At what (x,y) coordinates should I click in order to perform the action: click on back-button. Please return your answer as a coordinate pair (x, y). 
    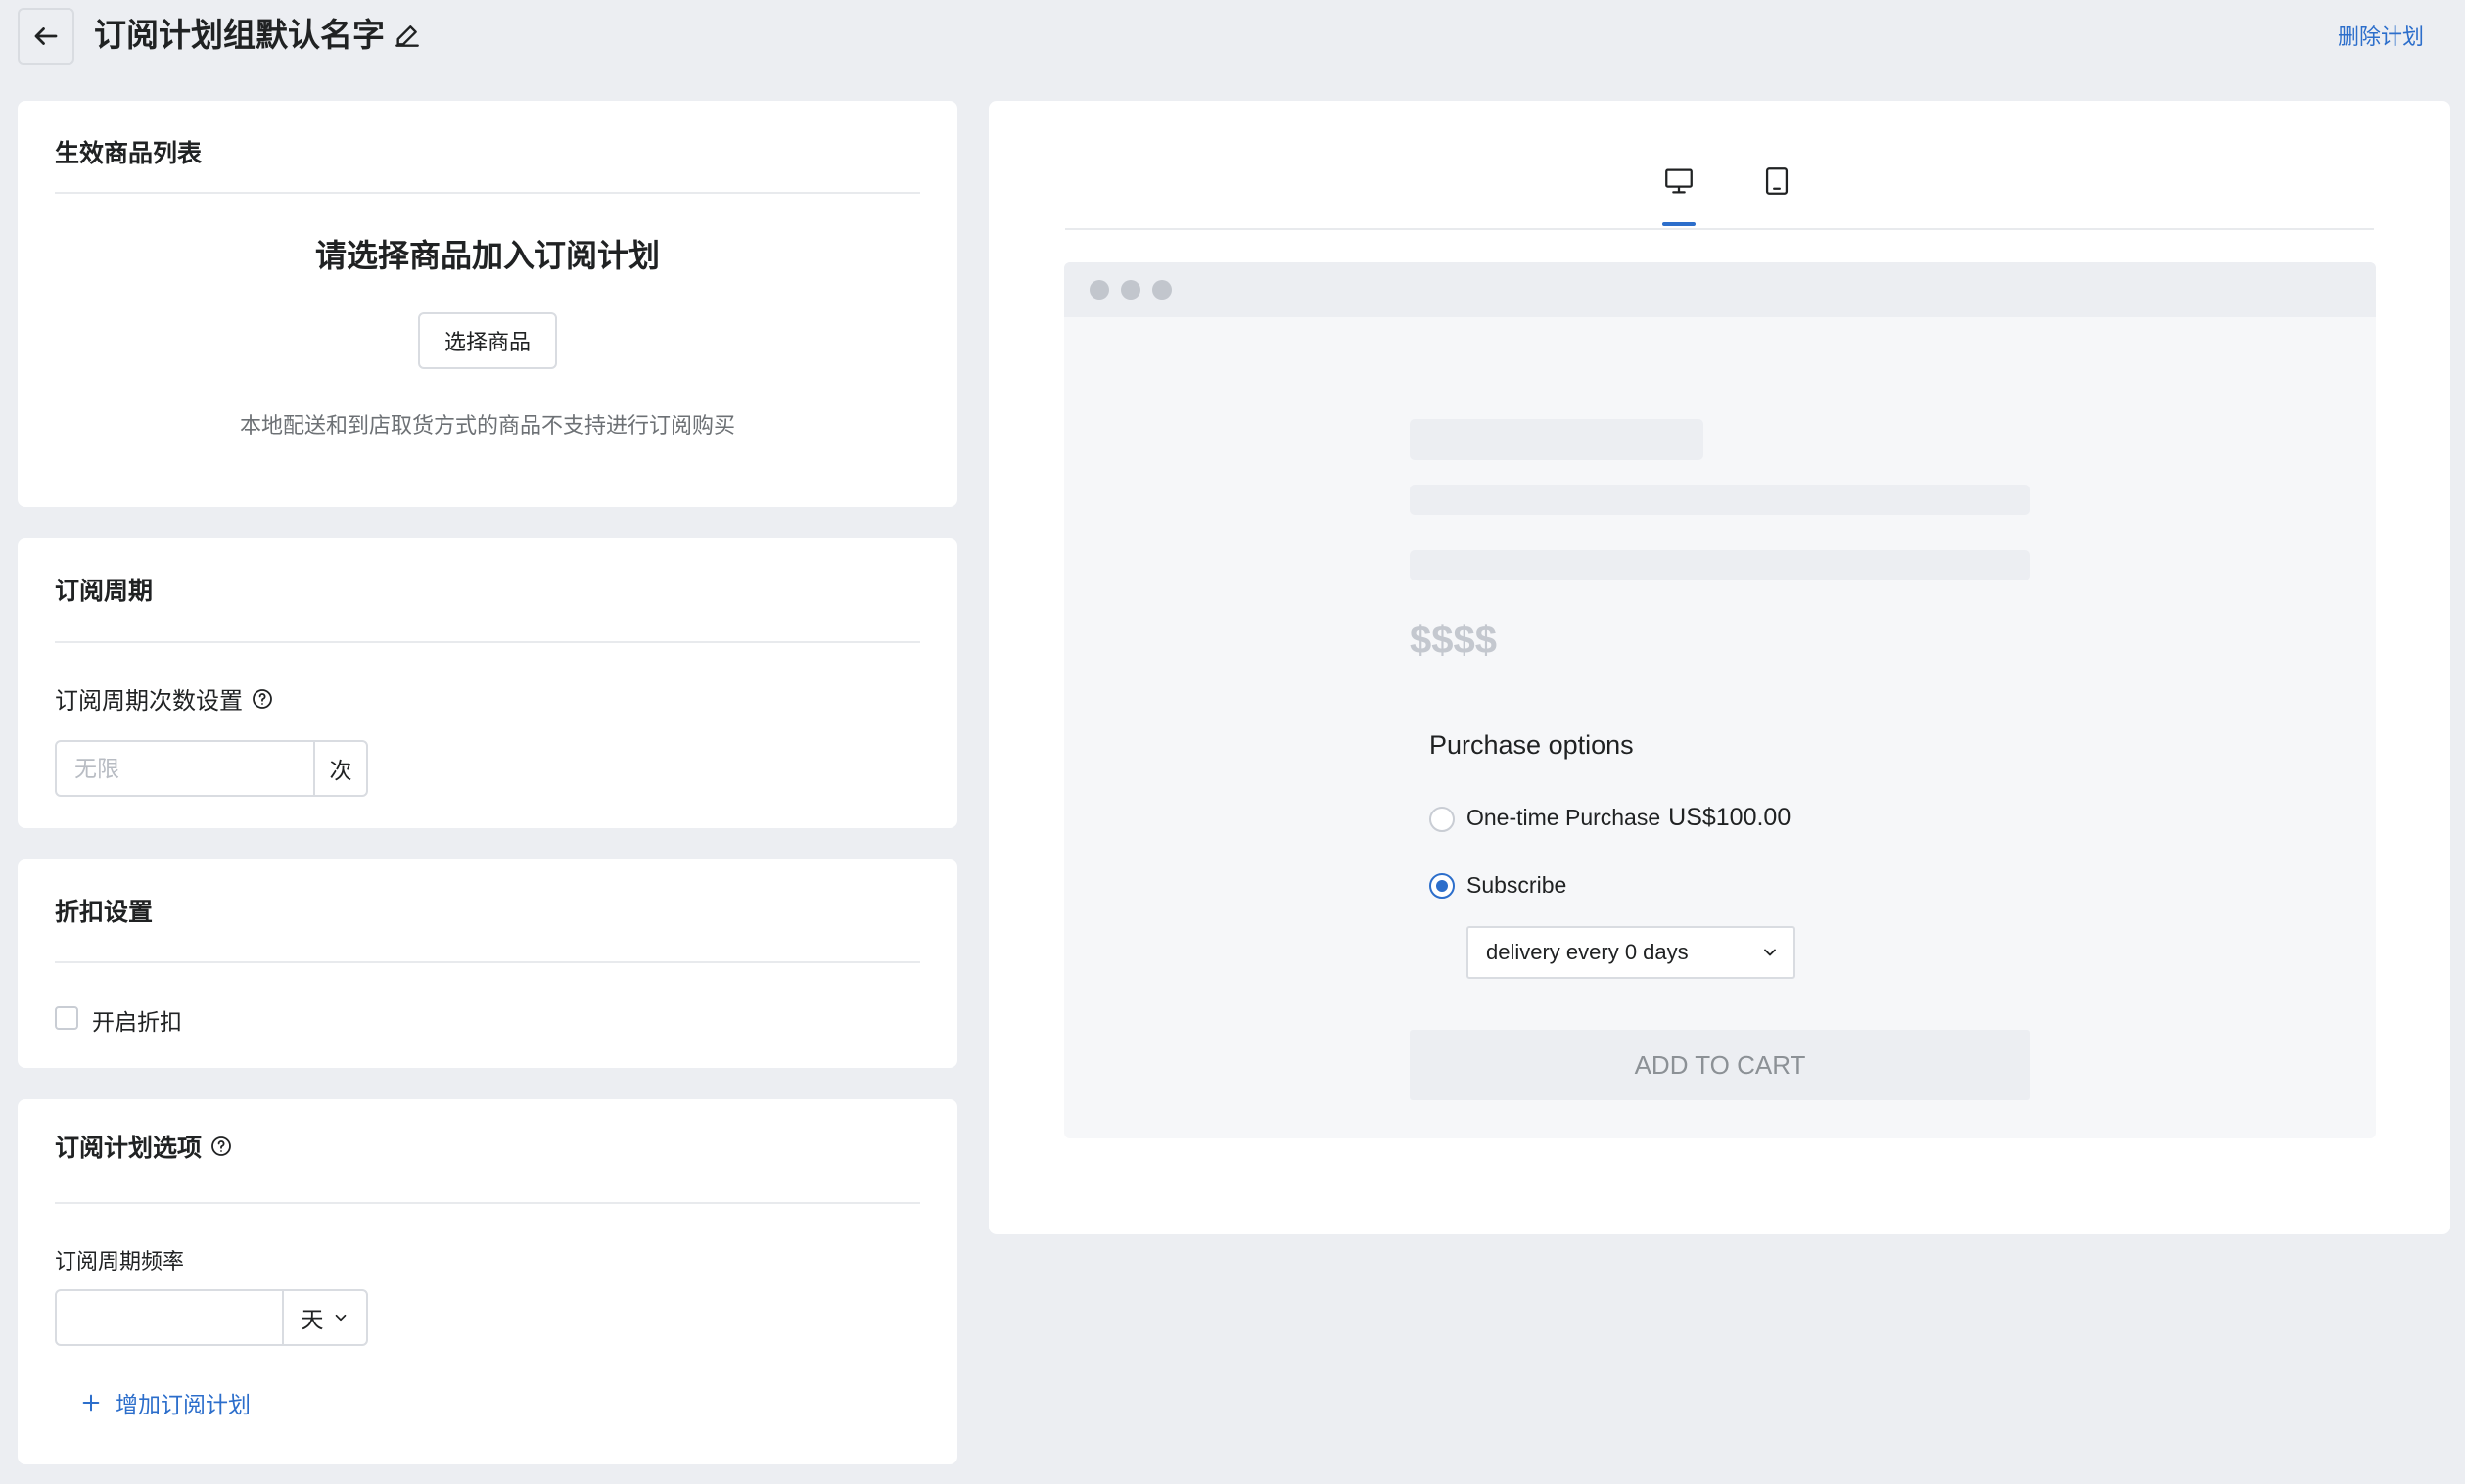
    Looking at the image, I should click on (46, 36).